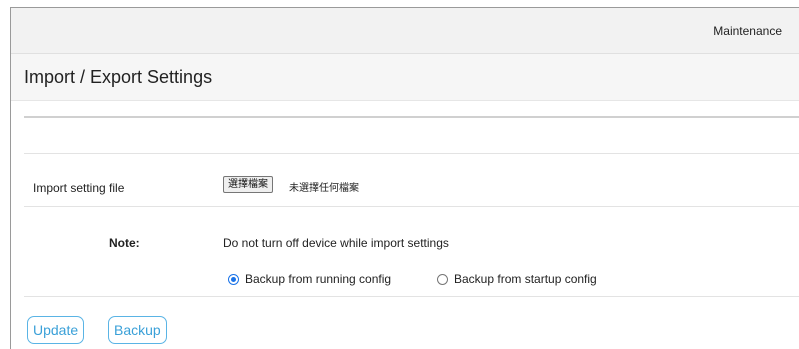 The image size is (799, 349). What do you see at coordinates (79, 188) in the screenshot?
I see `import-setting-label: Import setting file` at bounding box center [79, 188].